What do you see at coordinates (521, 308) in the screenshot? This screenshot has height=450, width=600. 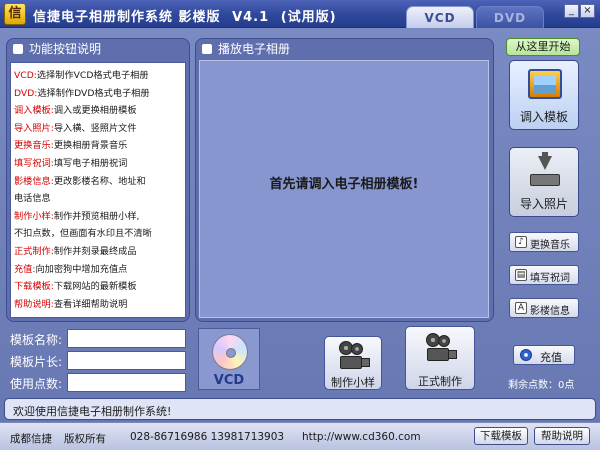 I see `font-a-icon: A` at bounding box center [521, 308].